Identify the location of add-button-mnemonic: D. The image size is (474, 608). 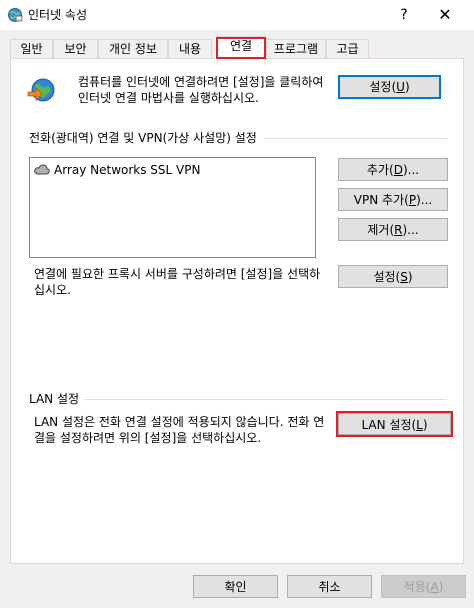
(398, 170).